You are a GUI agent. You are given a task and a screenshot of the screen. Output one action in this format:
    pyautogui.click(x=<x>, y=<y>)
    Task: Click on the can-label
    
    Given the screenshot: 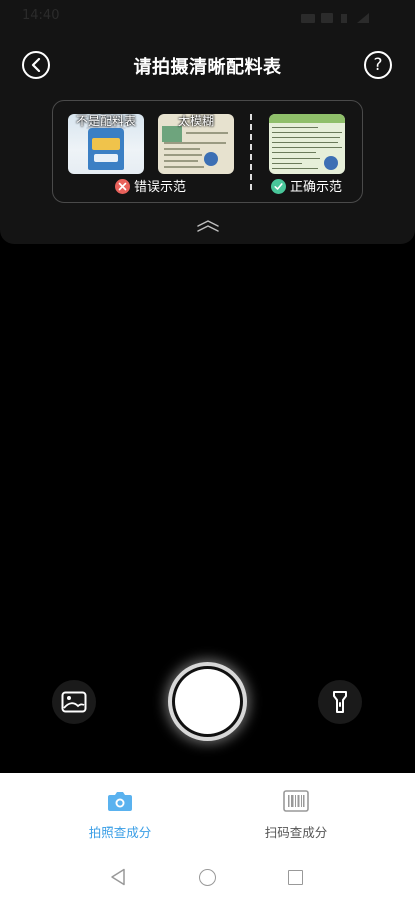 What is the action you would take?
    pyautogui.click(x=106, y=144)
    